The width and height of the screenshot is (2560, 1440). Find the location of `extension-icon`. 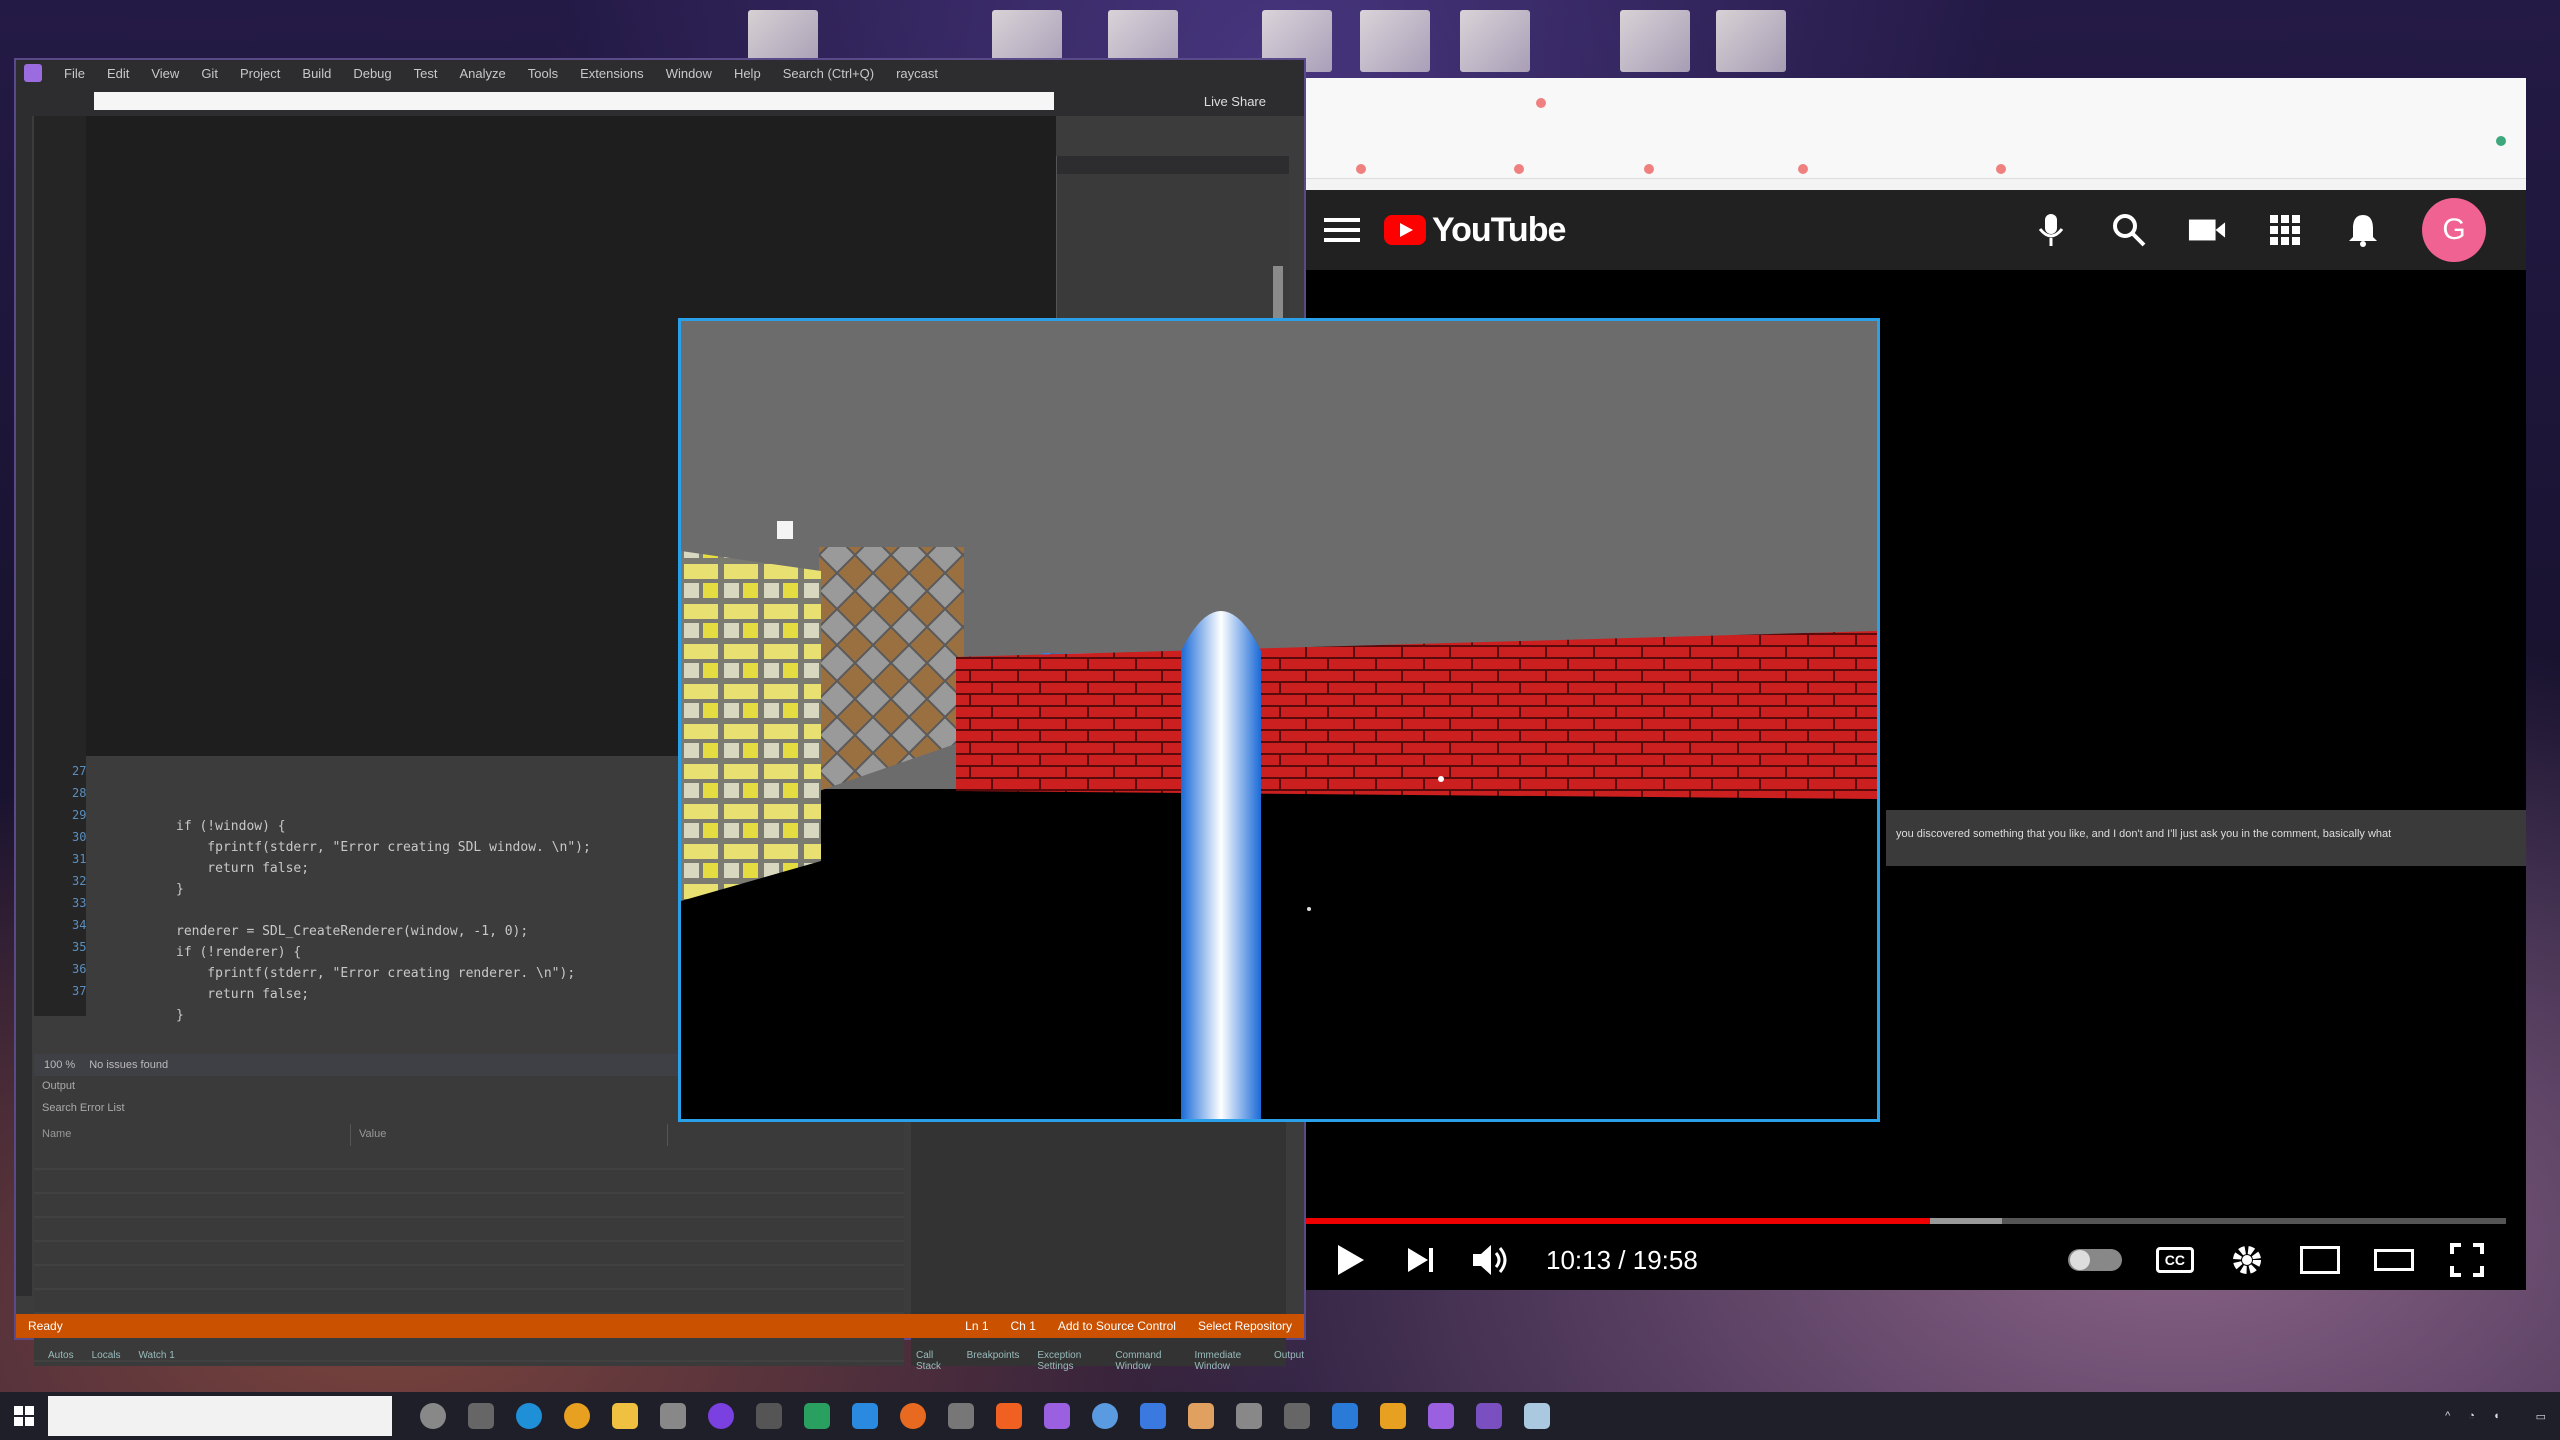

extension-icon is located at coordinates (2501, 141).